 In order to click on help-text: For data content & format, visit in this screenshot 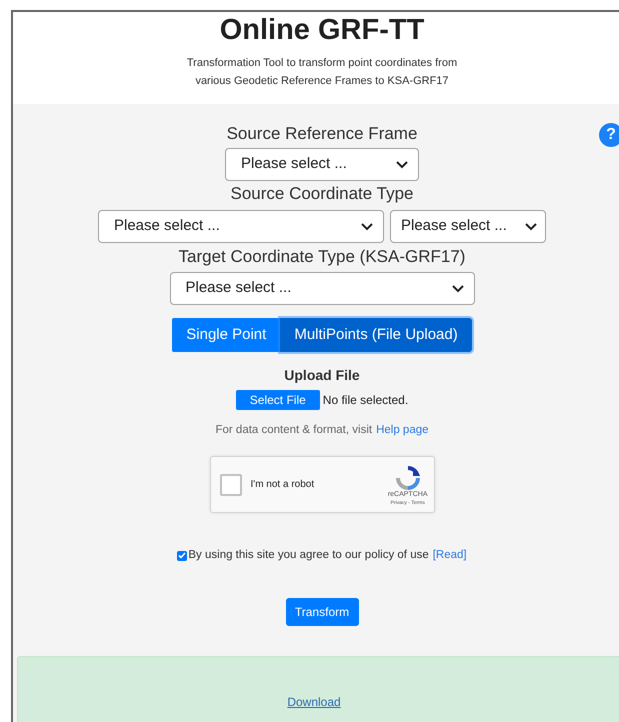, I will do `click(293, 430)`.